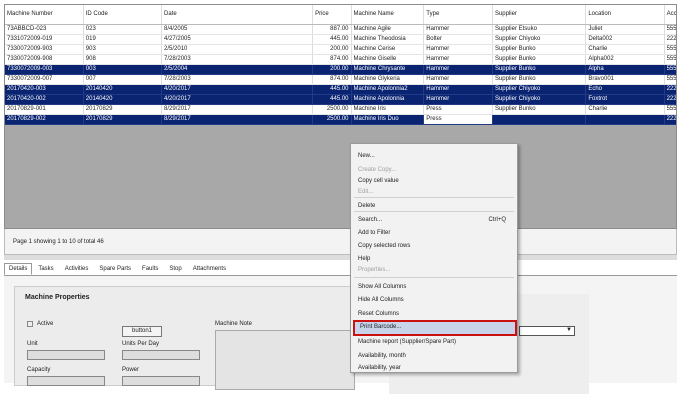 The width and height of the screenshot is (677, 394). I want to click on menu-item-copy-cell-value: Copy cell value, so click(434, 181).